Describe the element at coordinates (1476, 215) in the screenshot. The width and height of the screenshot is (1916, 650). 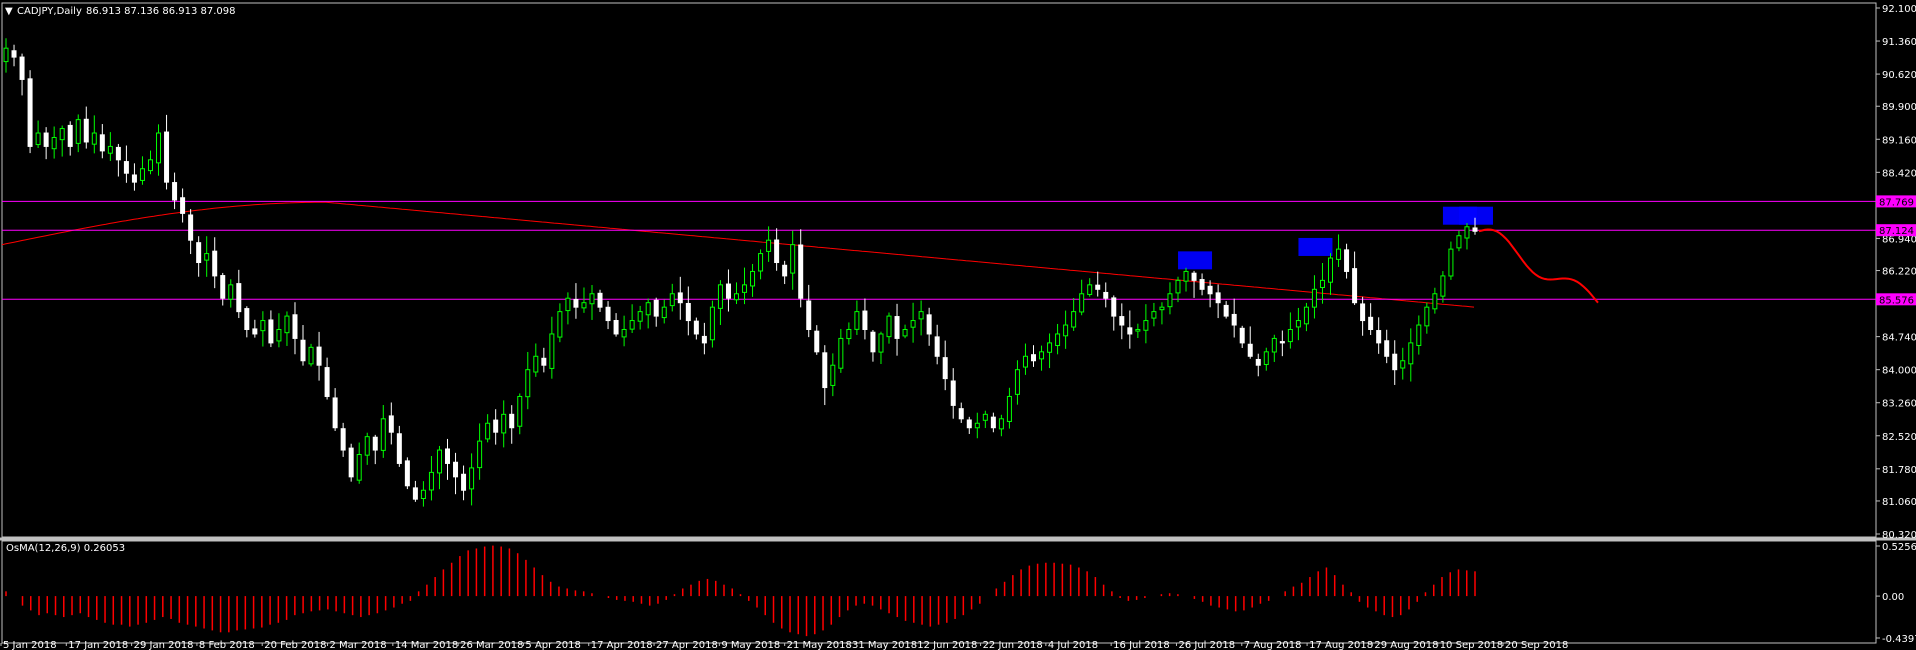
I see `highlight-box` at that location.